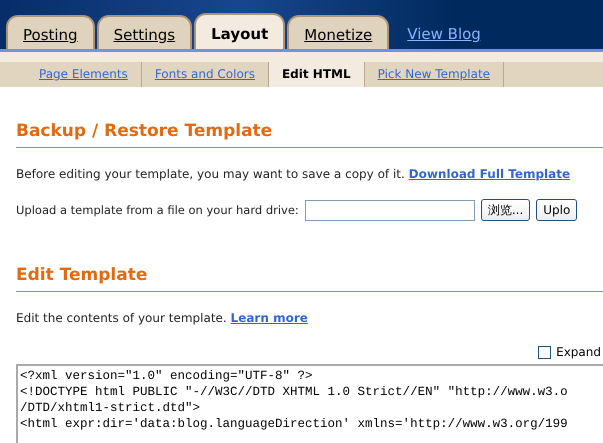 Image resolution: width=603 pixels, height=443 pixels. What do you see at coordinates (338, 32) in the screenshot?
I see `tab: Monetize` at bounding box center [338, 32].